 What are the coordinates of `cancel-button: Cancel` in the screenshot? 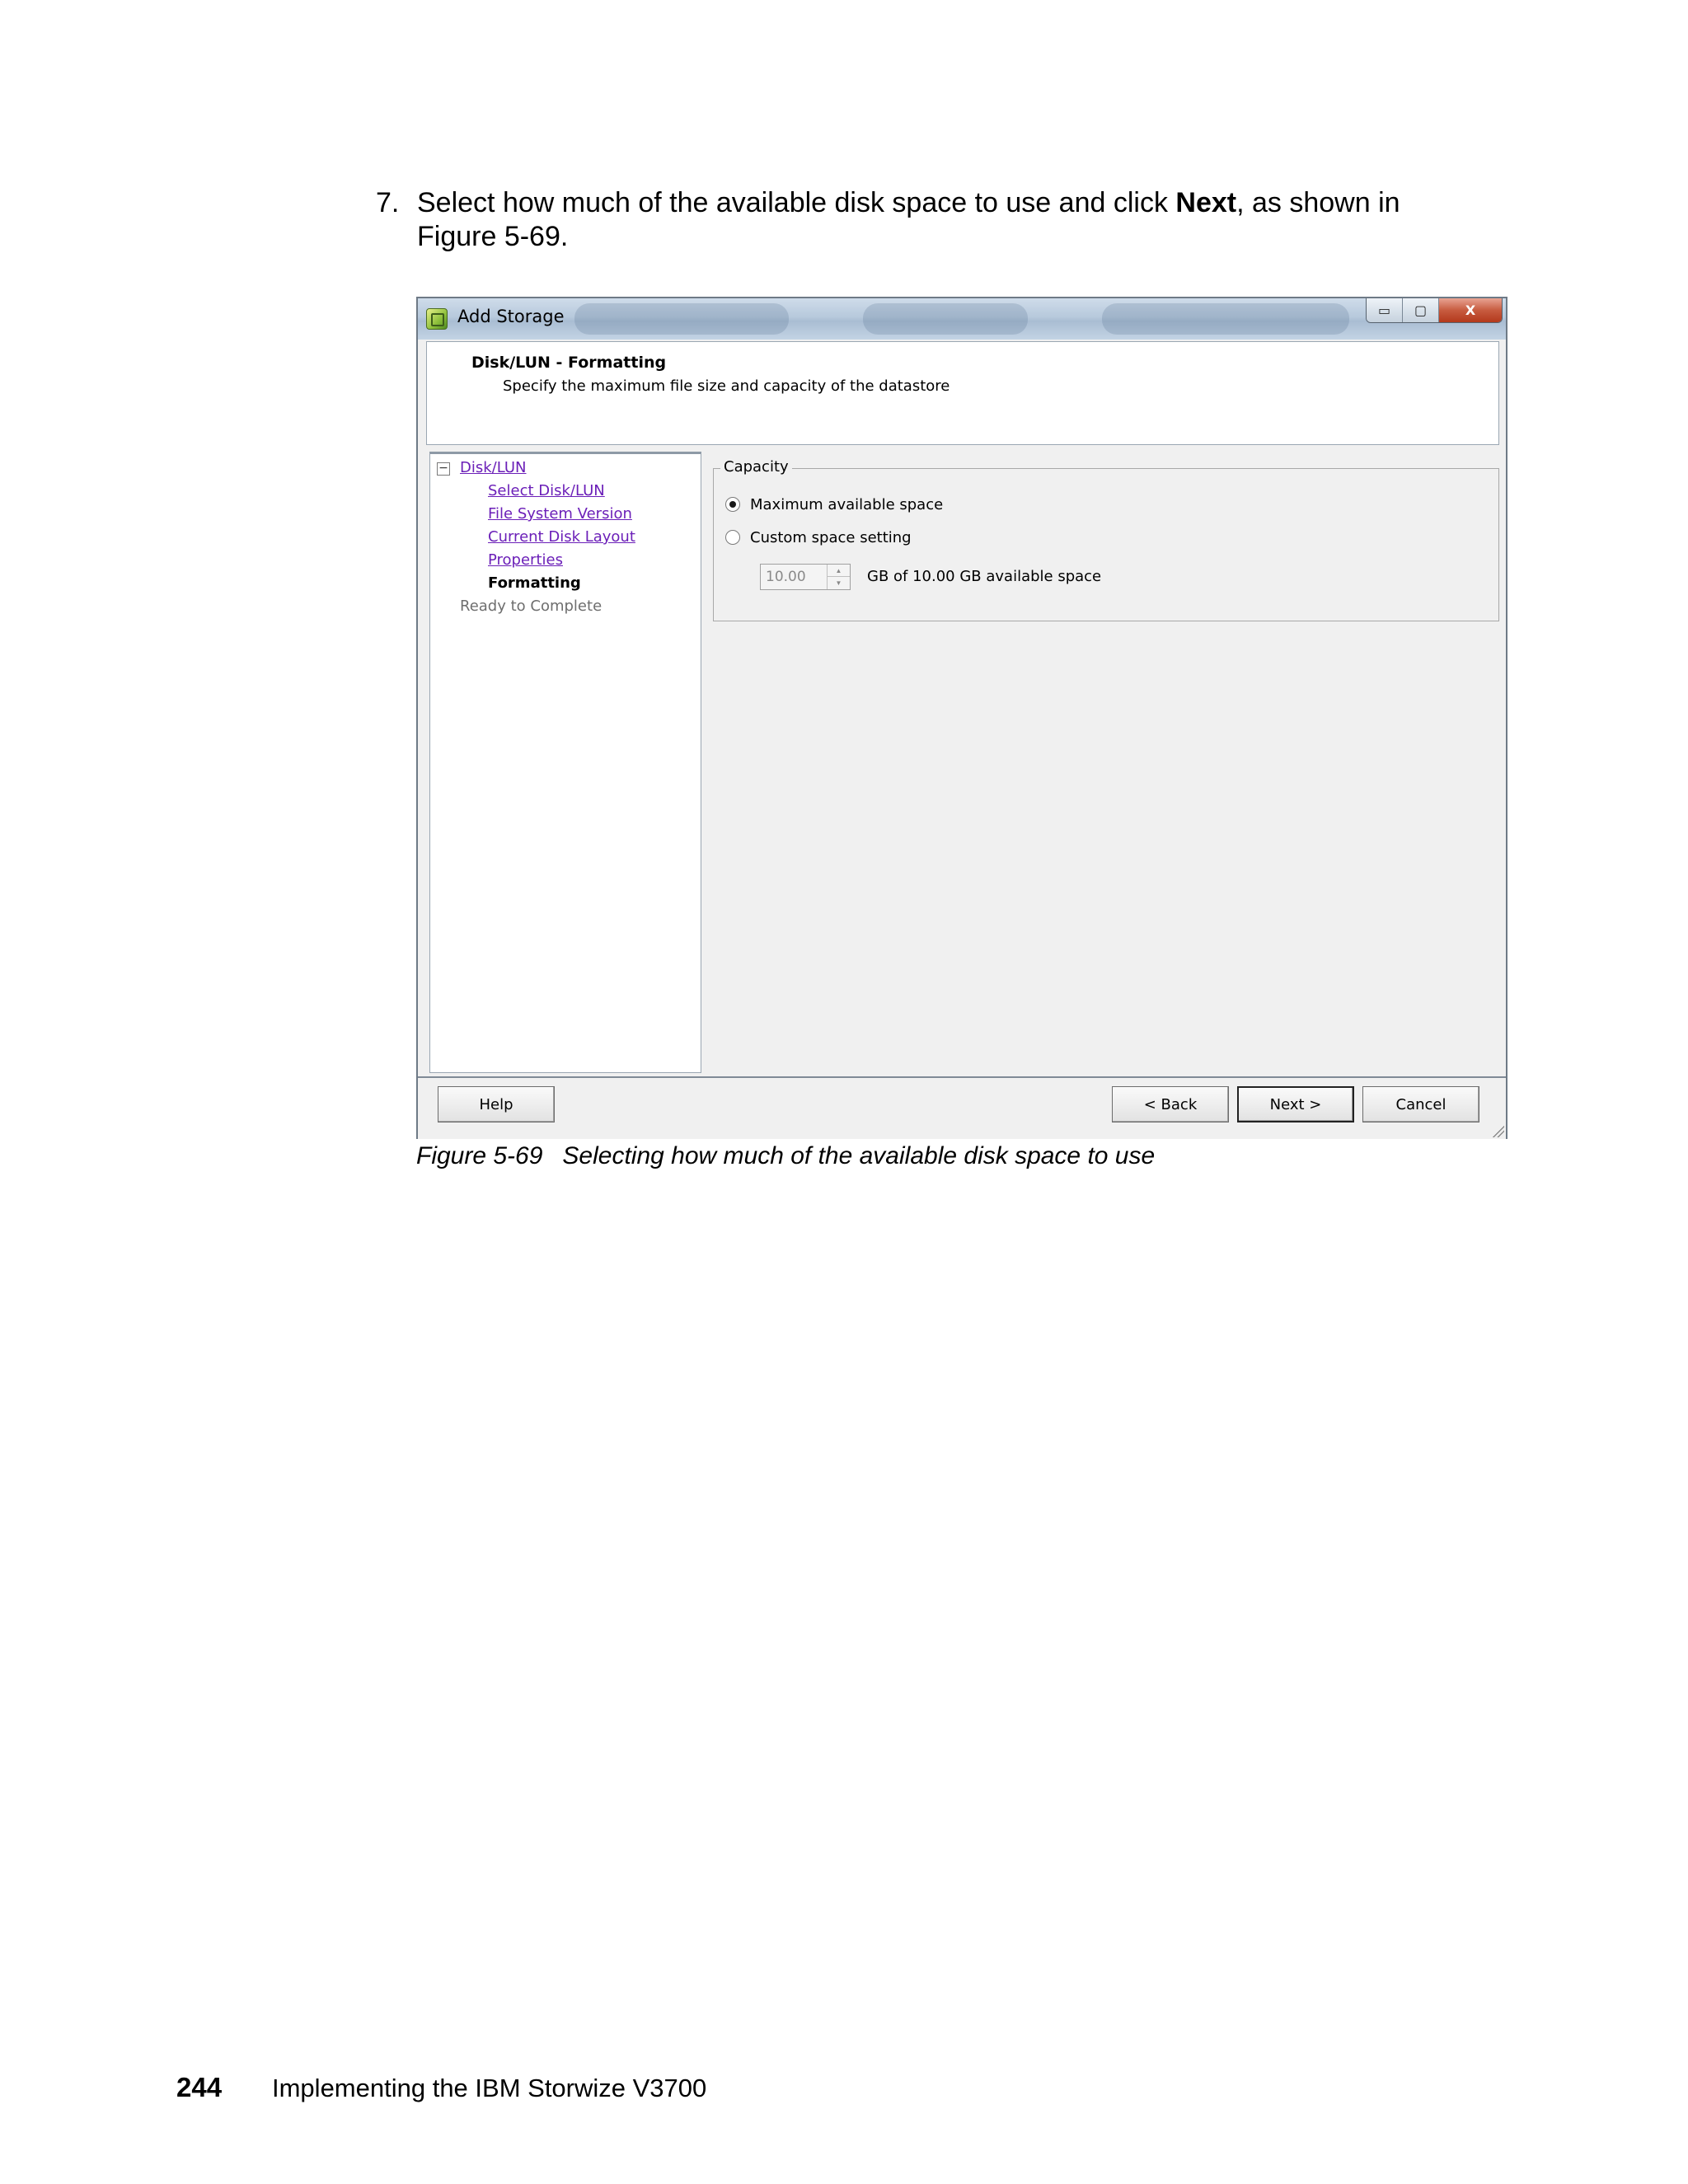 It's located at (1421, 1104).